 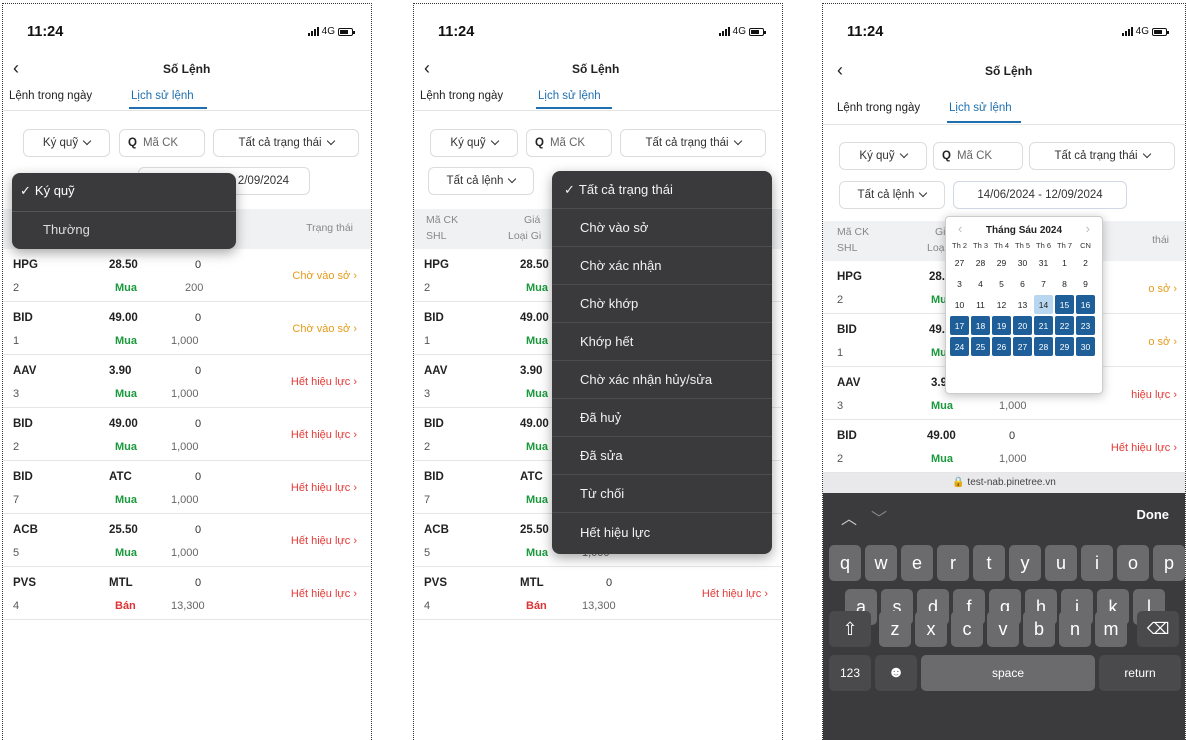 What do you see at coordinates (1085, 325) in the screenshot?
I see `calendar-day: 23` at bounding box center [1085, 325].